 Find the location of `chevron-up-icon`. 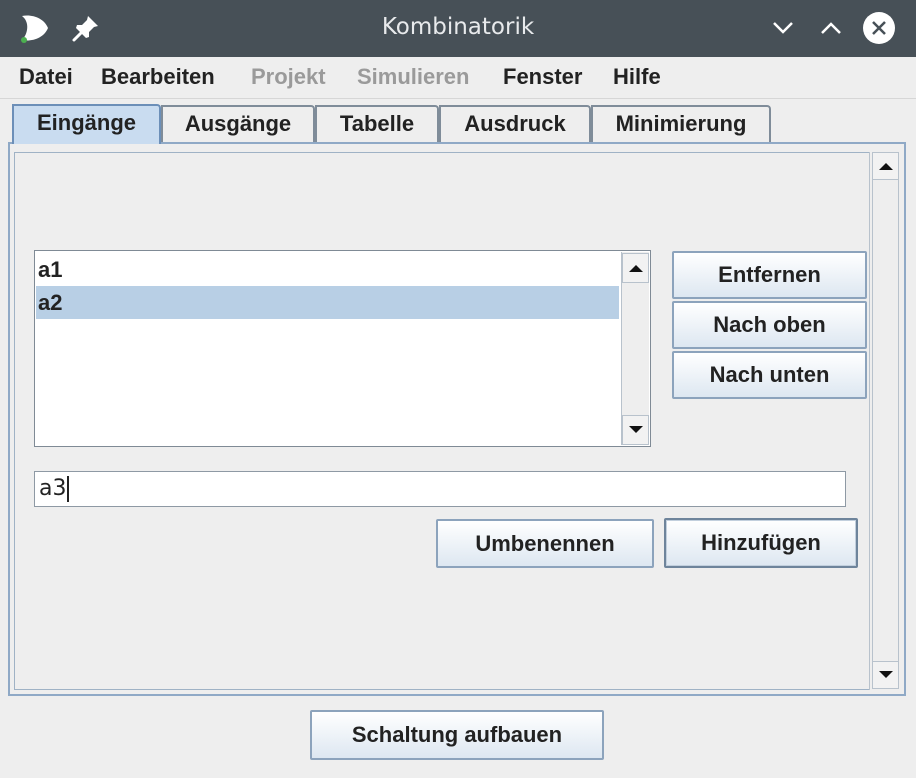

chevron-up-icon is located at coordinates (831, 28).